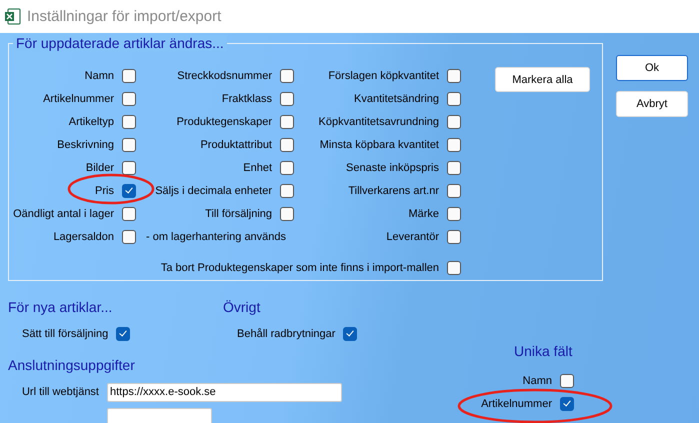 This screenshot has width=699, height=423. What do you see at coordinates (224, 392) in the screenshot?
I see `text-field: https://xxxx.e-sook.se` at bounding box center [224, 392].